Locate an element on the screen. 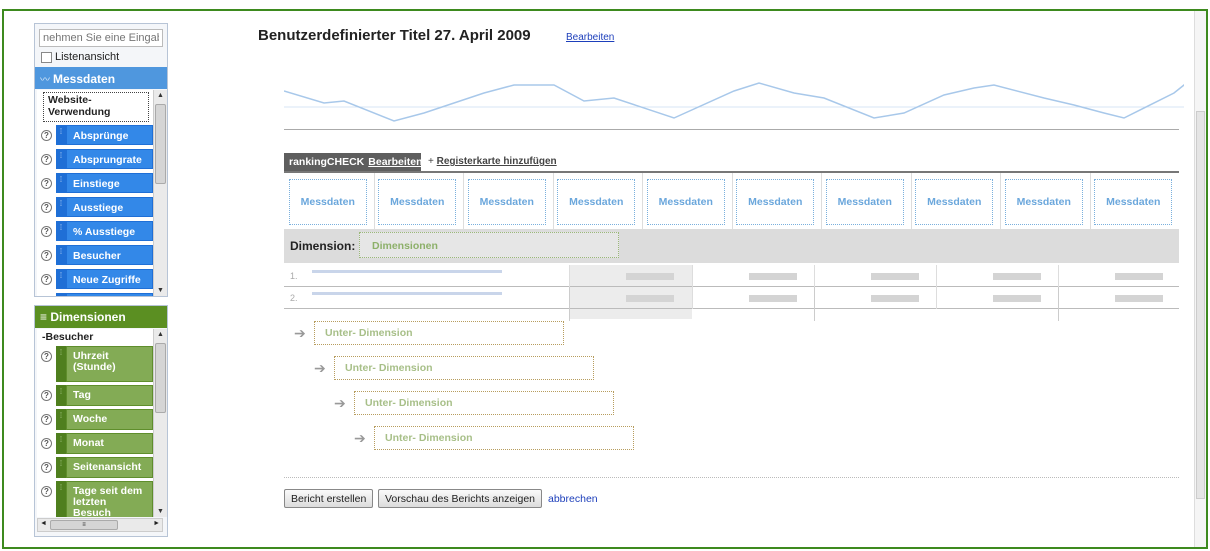 This screenshot has height=551, width=1210. subdimension-slot-2: ➔ Unter- Dimension is located at coordinates (454, 368).